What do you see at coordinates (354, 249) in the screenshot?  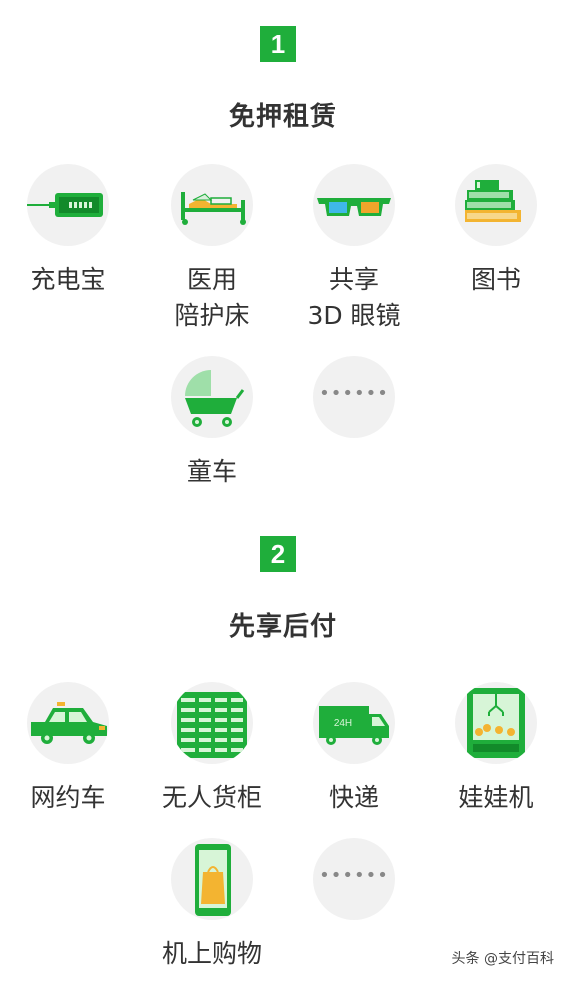 I see `item-3d-glasses: 共享 3D 眼镜` at bounding box center [354, 249].